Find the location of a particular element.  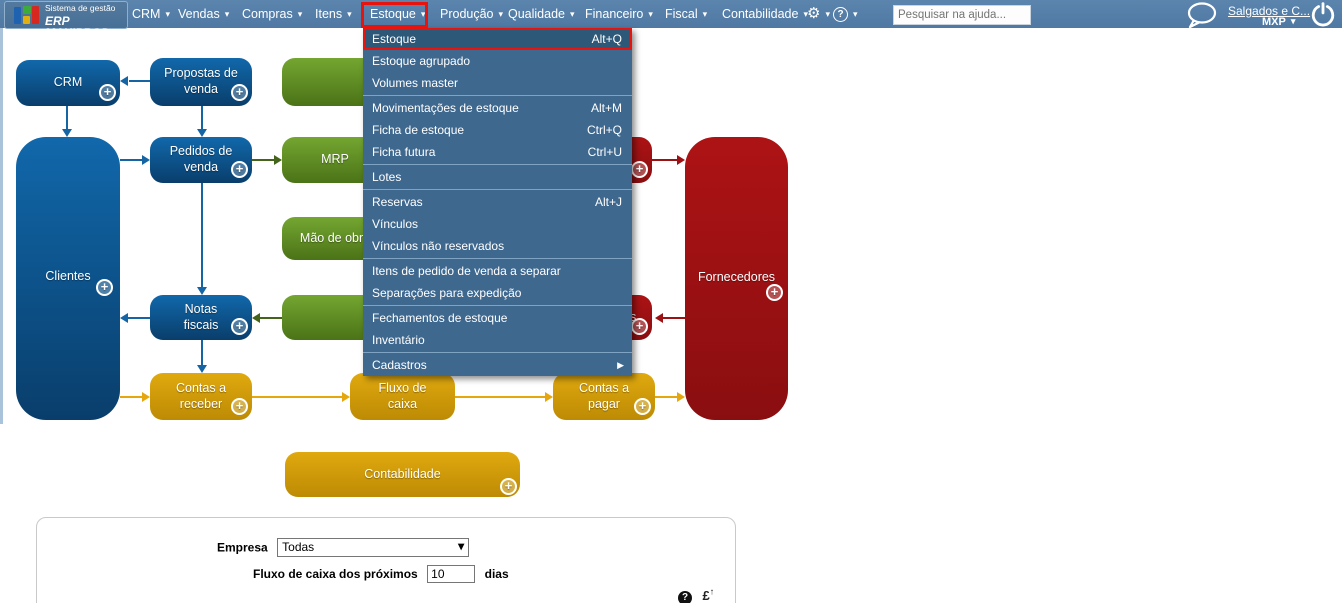

menu-item-itens-de-pedido-de-venda-a-separar: Itens de pedido de venda a separar is located at coordinates (497, 271).